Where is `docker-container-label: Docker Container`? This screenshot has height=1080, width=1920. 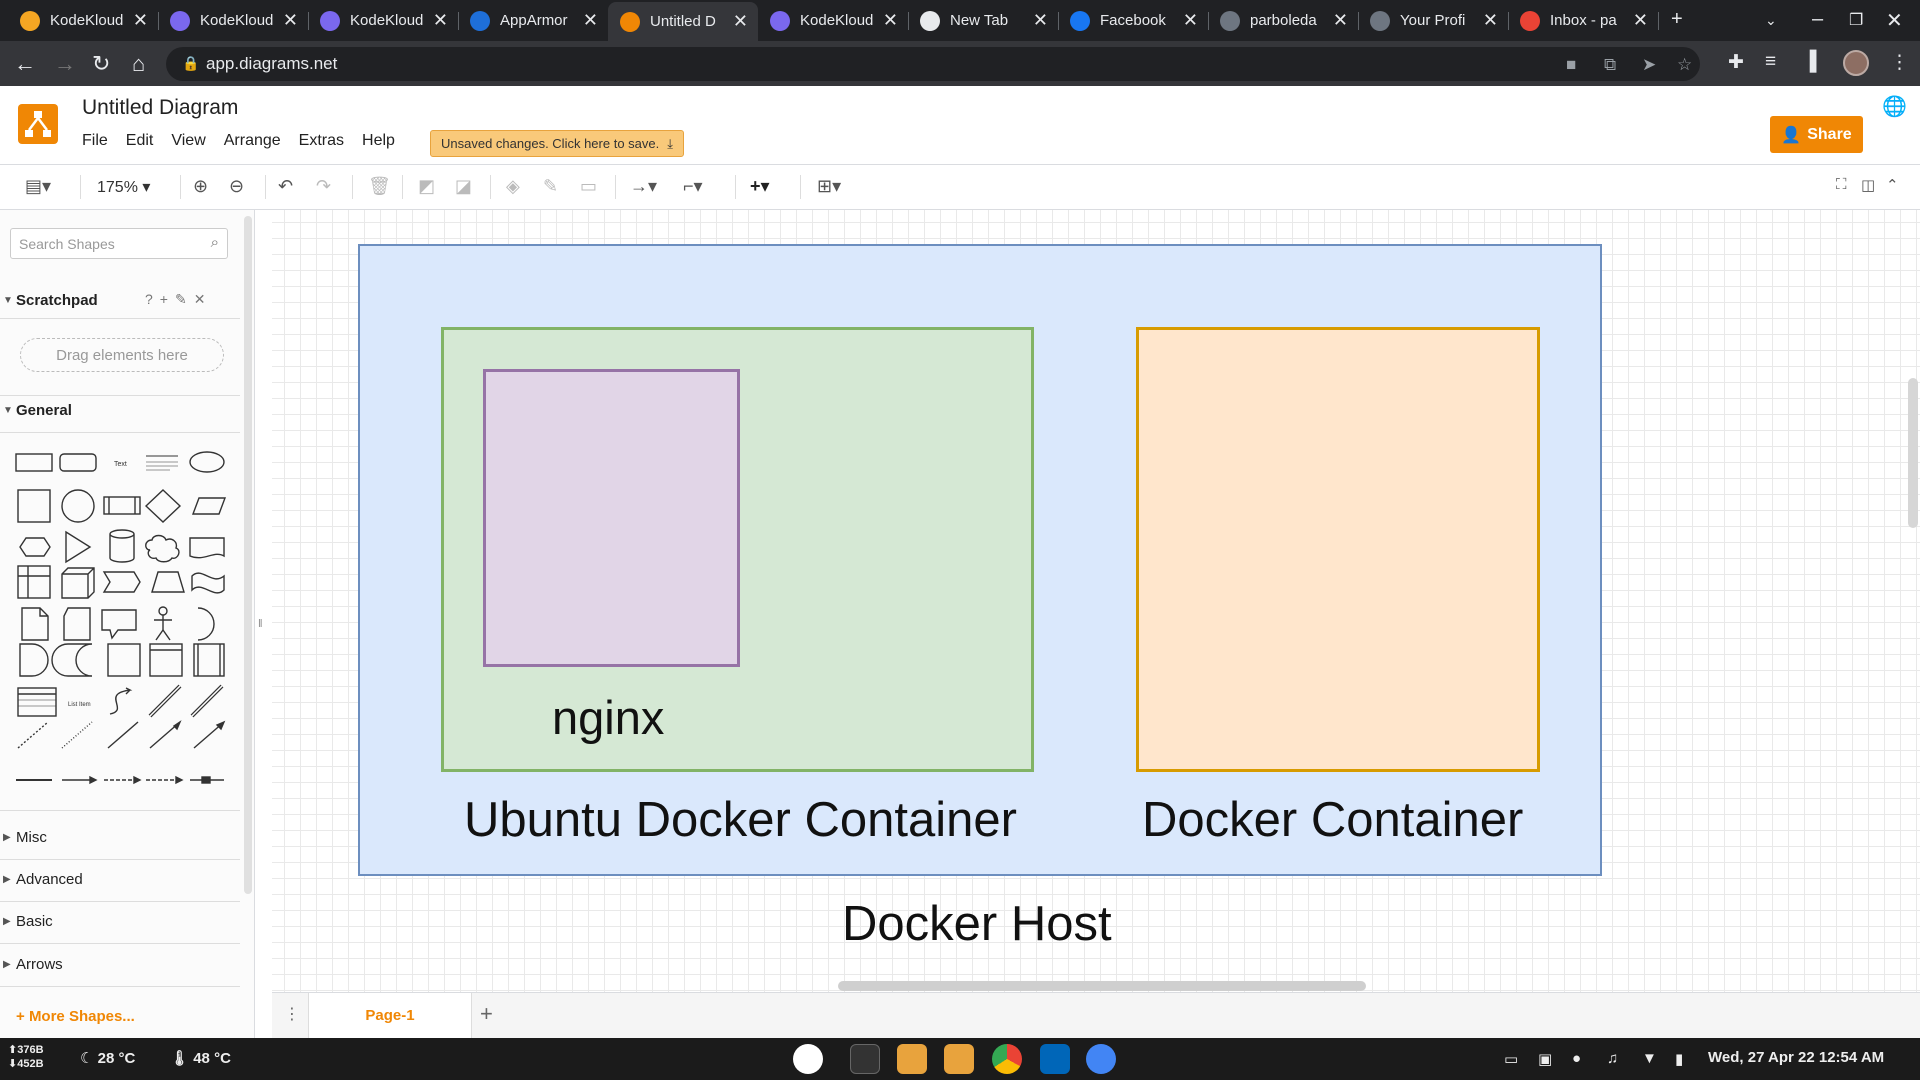
docker-container-label: Docker Container is located at coordinates (1332, 820).